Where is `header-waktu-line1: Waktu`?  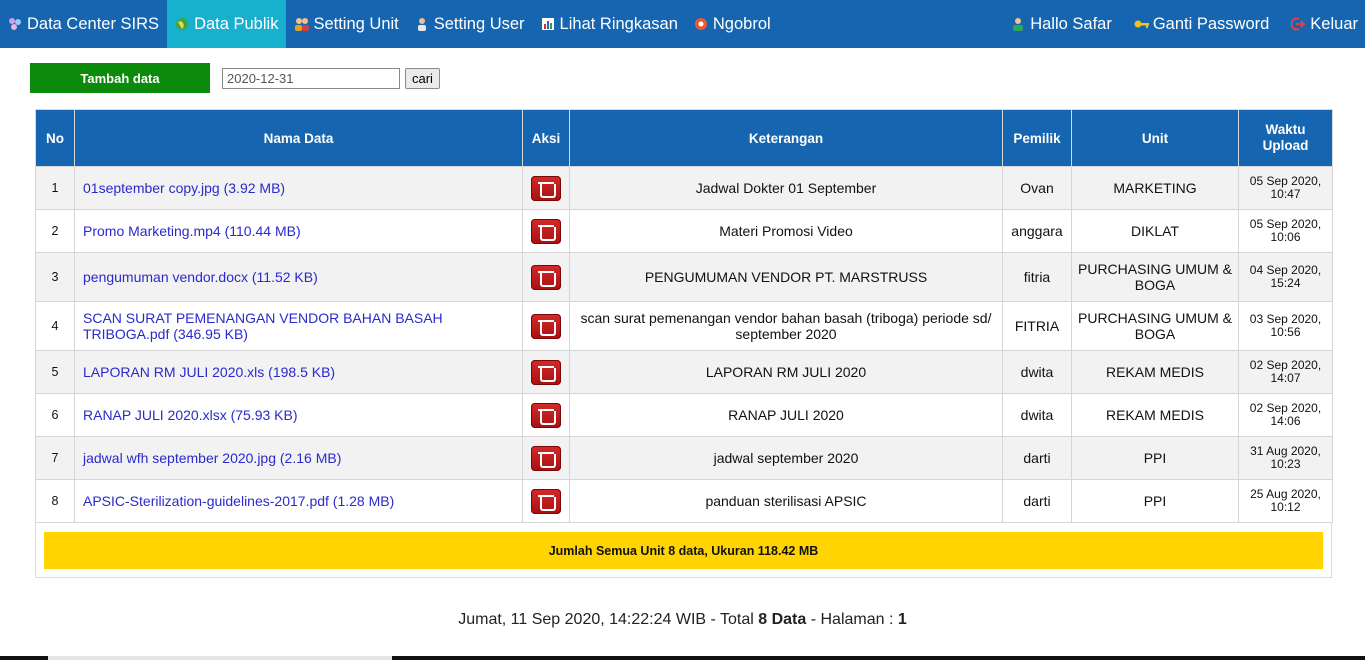 header-waktu-line1: Waktu is located at coordinates (1285, 129).